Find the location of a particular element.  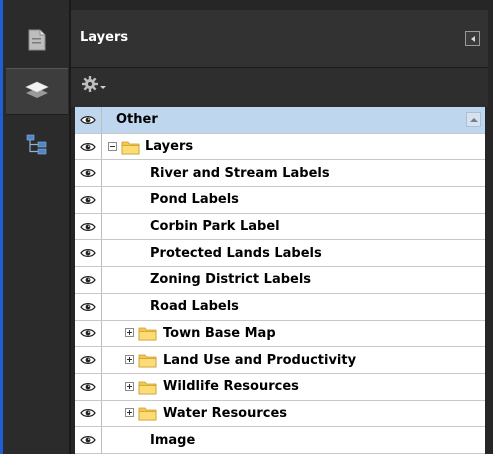

layer-row: Wildlife Resources is located at coordinates (280, 387).